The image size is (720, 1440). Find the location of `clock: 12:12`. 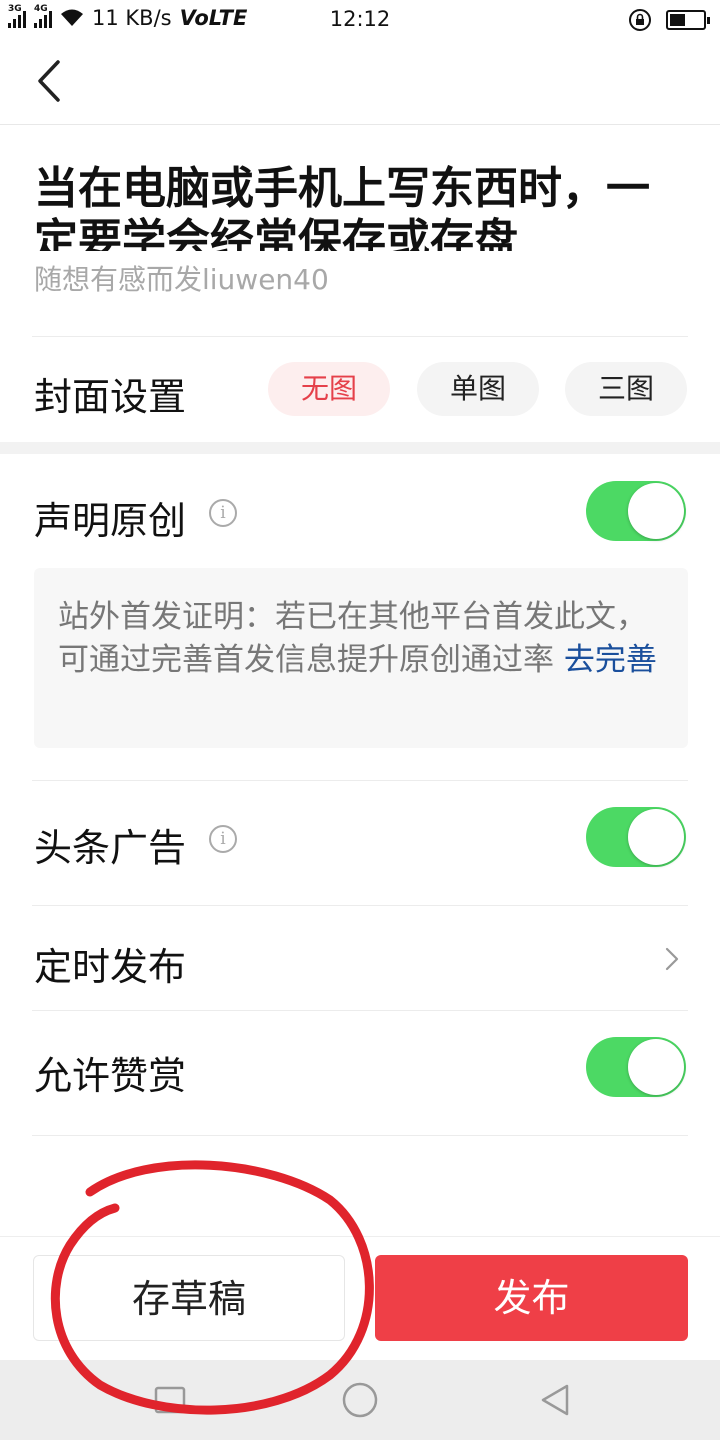

clock: 12:12 is located at coordinates (360, 19).